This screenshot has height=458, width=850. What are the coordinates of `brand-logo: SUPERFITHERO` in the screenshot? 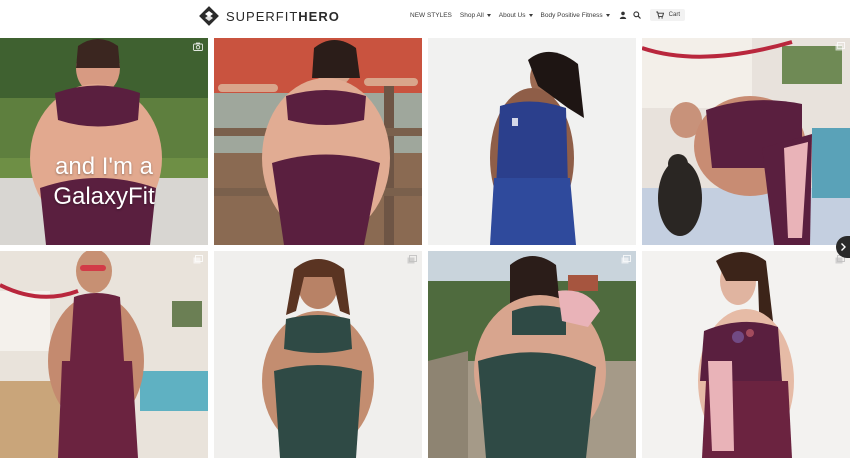 It's located at (269, 16).